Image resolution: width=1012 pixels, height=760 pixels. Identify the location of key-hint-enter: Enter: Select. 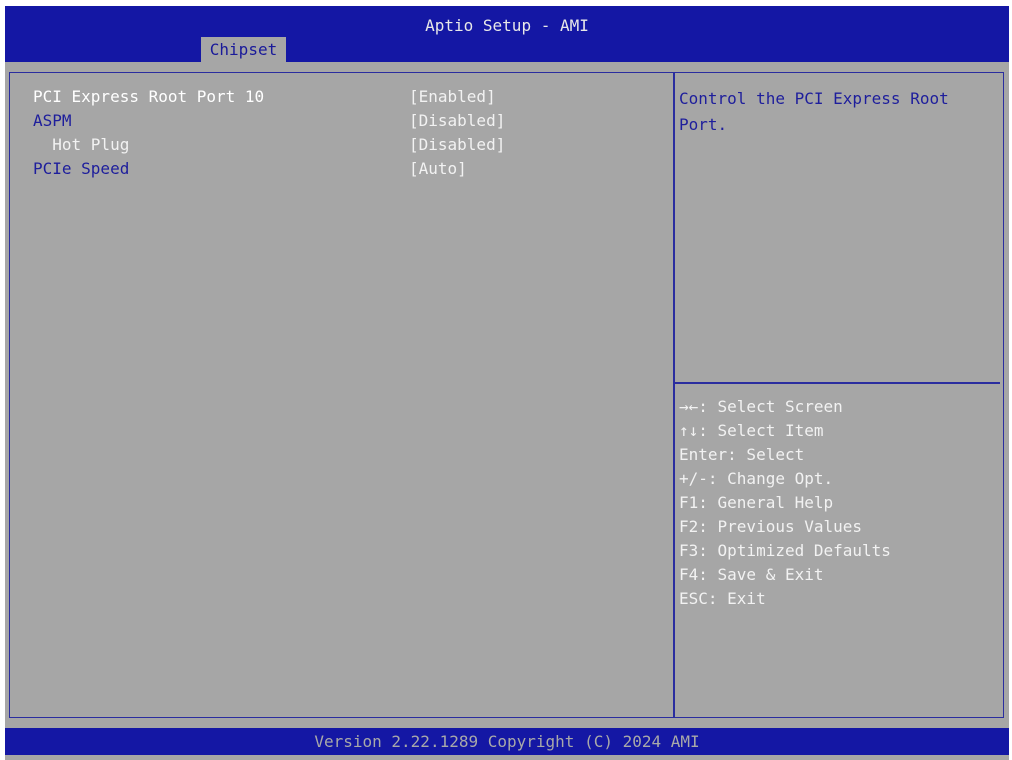
(742, 454).